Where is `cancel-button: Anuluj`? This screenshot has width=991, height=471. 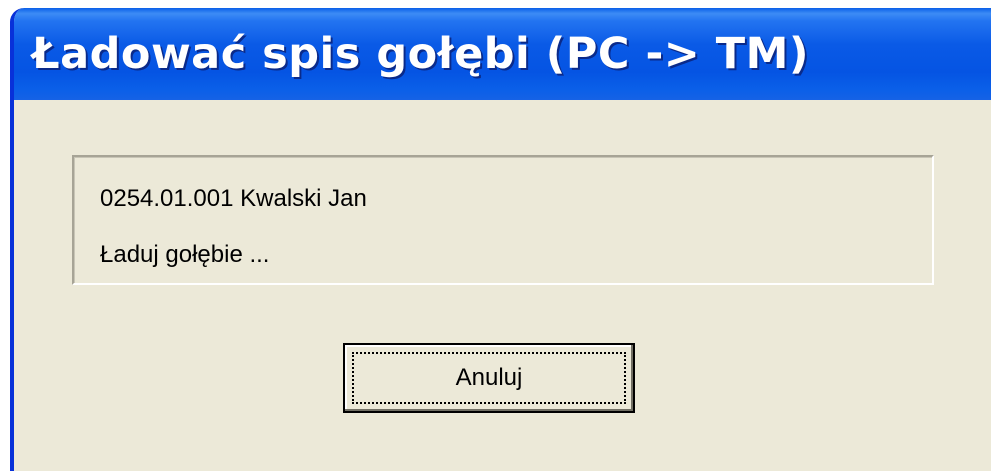 cancel-button: Anuluj is located at coordinates (489, 378).